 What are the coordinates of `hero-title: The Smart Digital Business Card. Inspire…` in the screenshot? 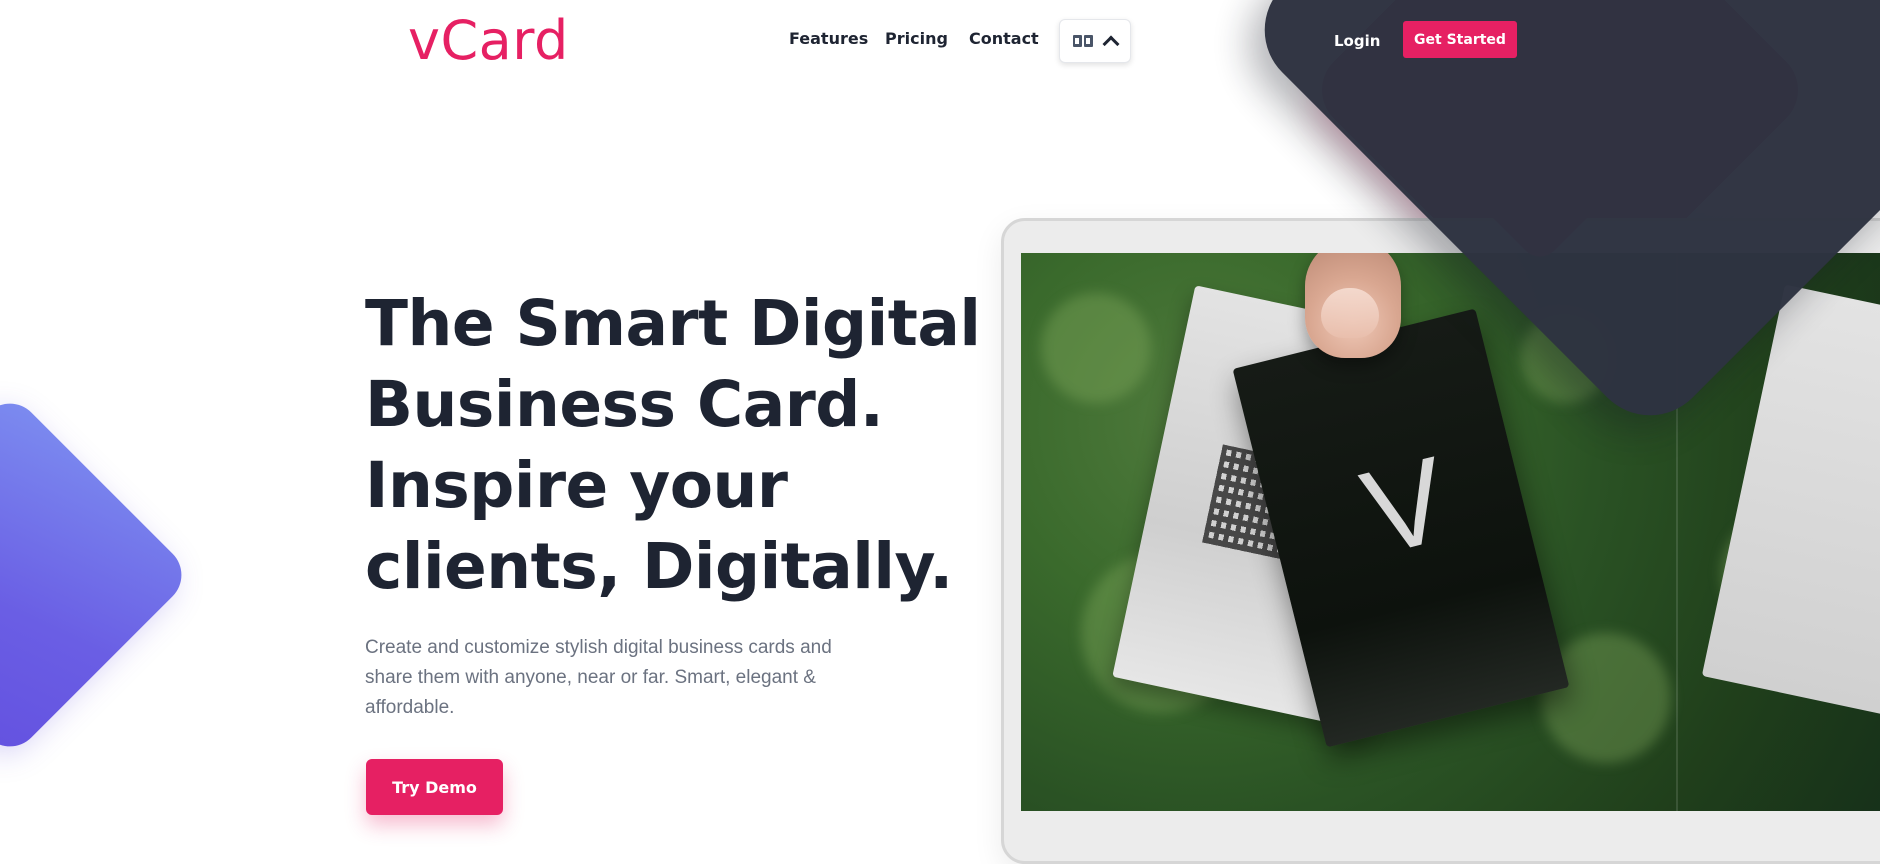 It's located at (675, 445).